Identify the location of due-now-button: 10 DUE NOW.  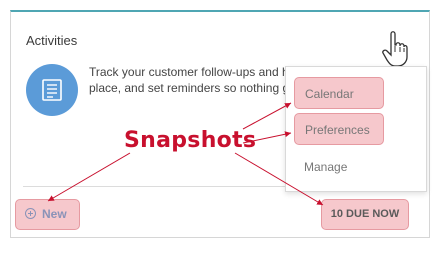
(365, 214).